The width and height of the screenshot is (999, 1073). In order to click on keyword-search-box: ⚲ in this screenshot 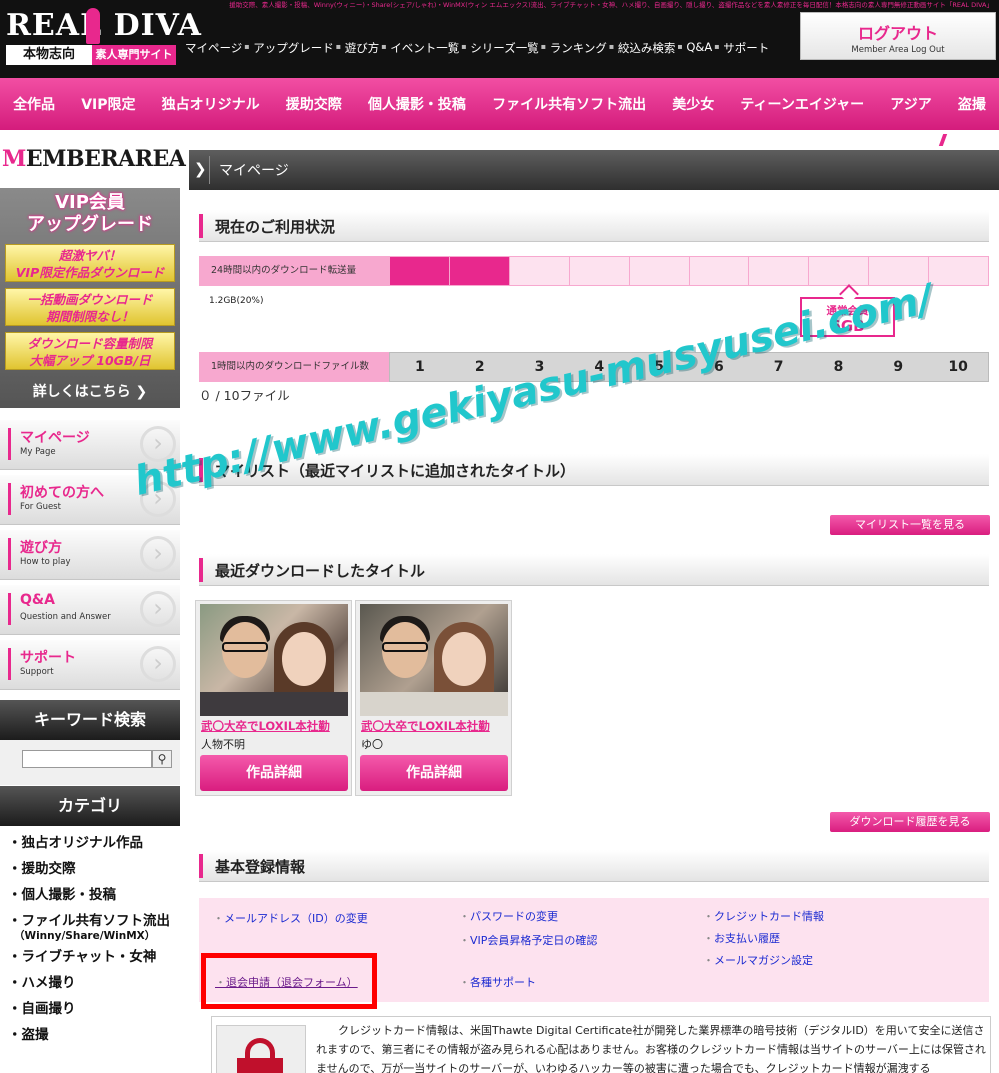, I will do `click(90, 762)`.